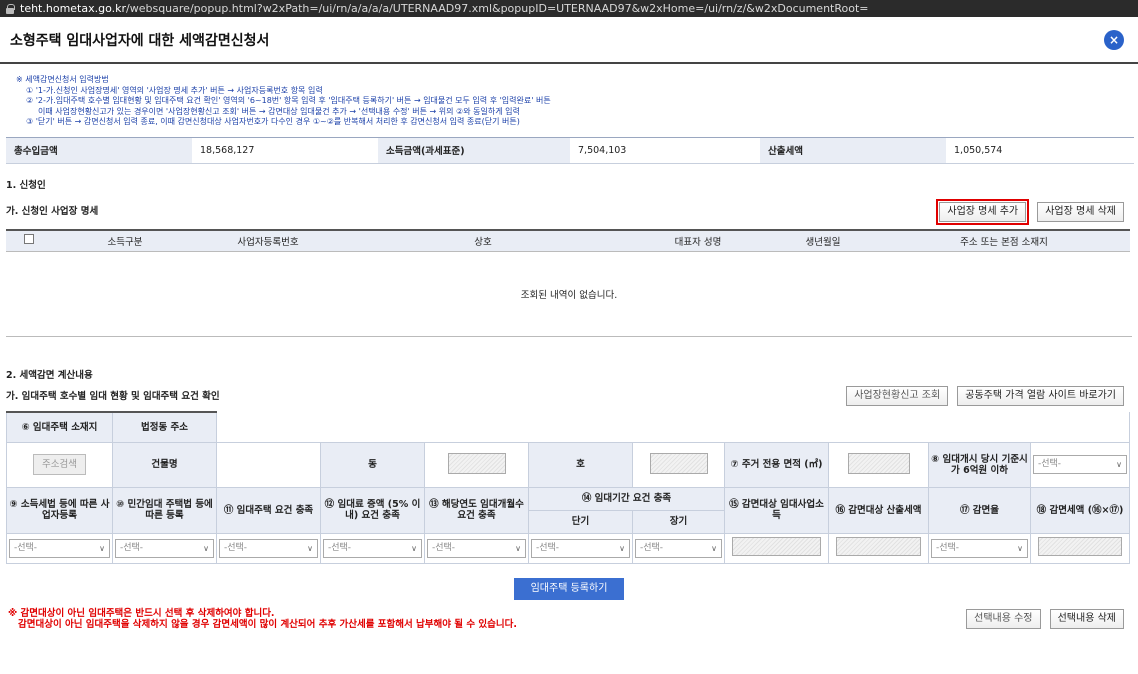  Describe the element at coordinates (1004, 240) in the screenshot. I see `col-address: 주소 또는 본점 소재지` at that location.